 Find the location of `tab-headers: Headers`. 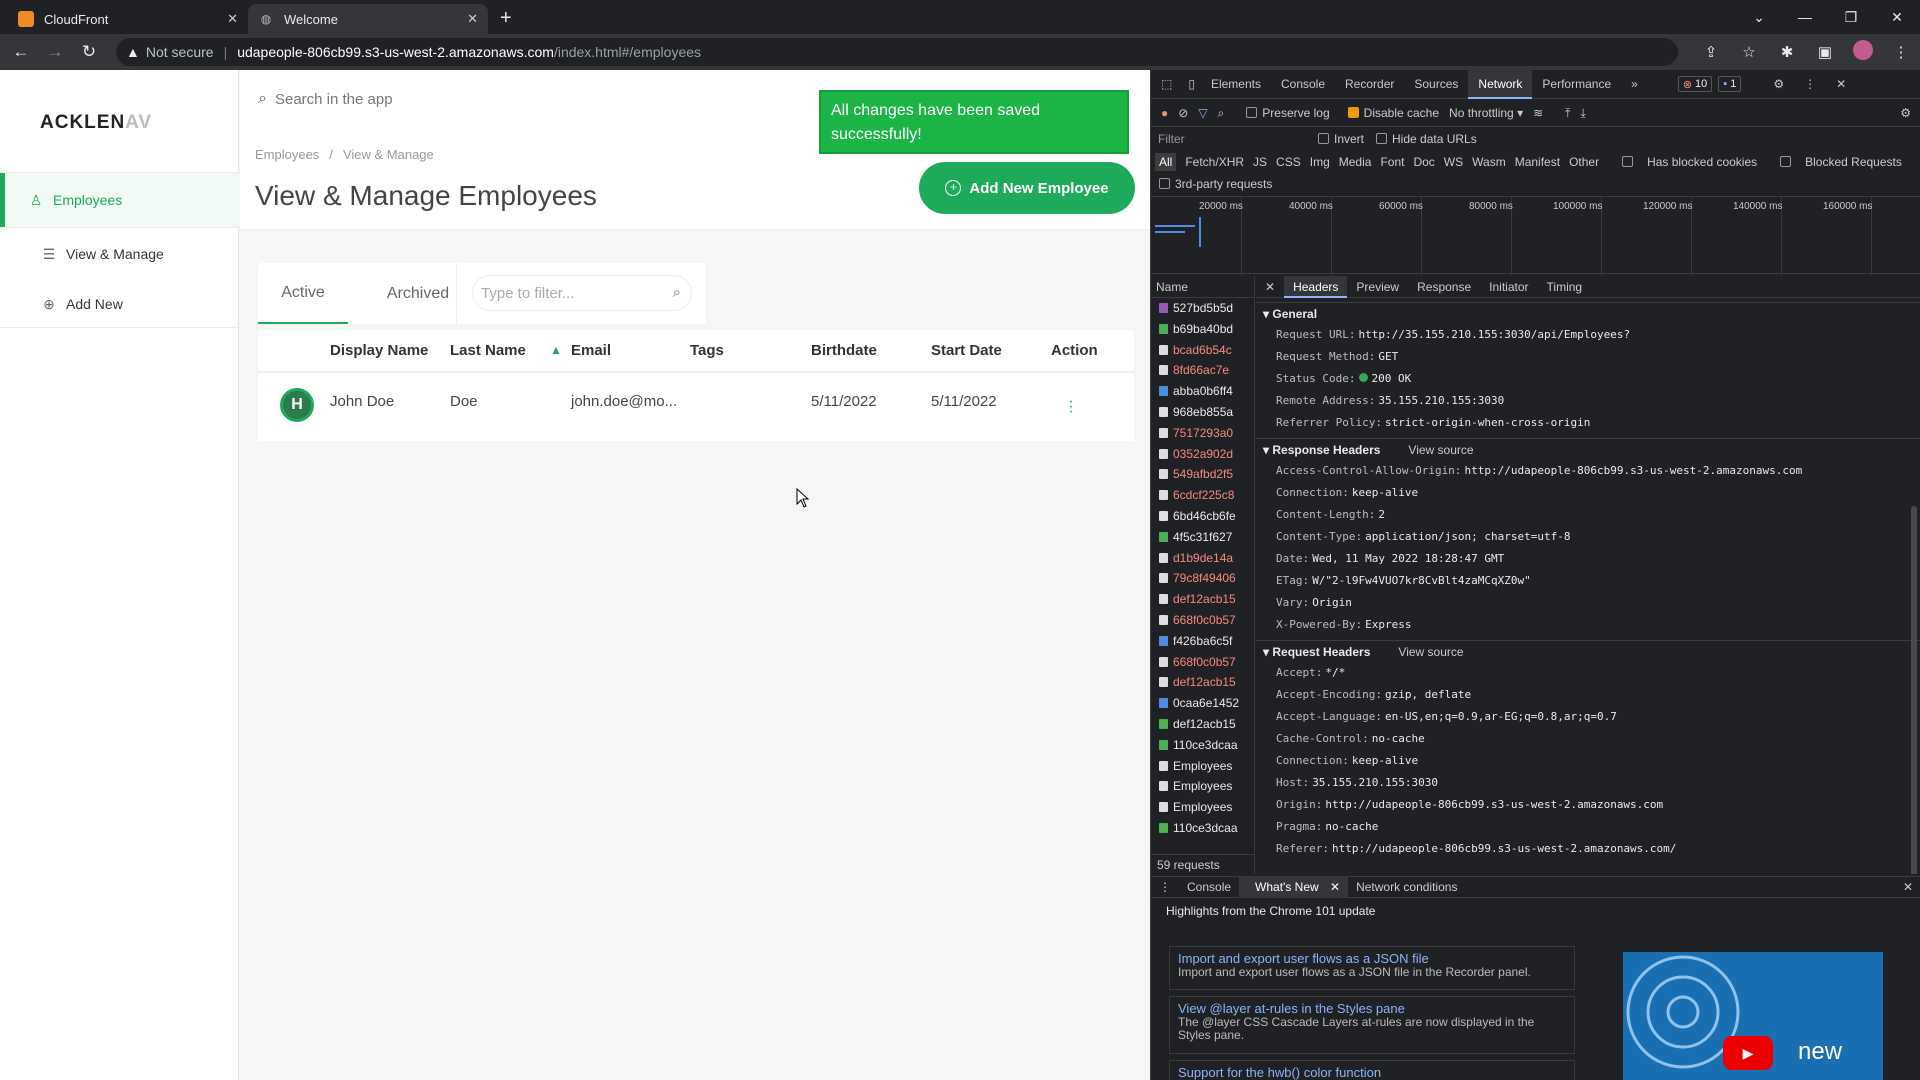

tab-headers: Headers is located at coordinates (1316, 287).